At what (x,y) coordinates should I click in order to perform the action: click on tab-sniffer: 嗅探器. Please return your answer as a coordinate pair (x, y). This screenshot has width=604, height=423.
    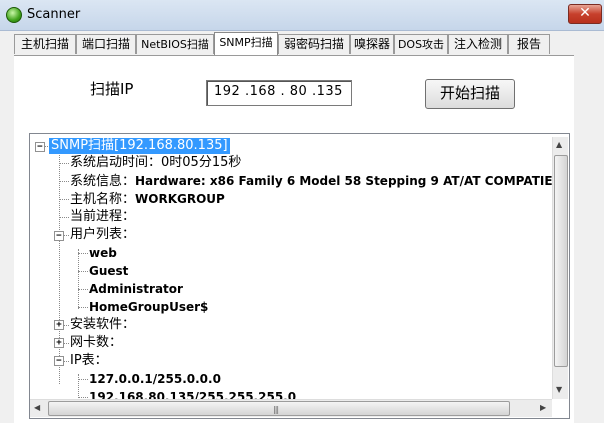
    Looking at the image, I should click on (372, 44).